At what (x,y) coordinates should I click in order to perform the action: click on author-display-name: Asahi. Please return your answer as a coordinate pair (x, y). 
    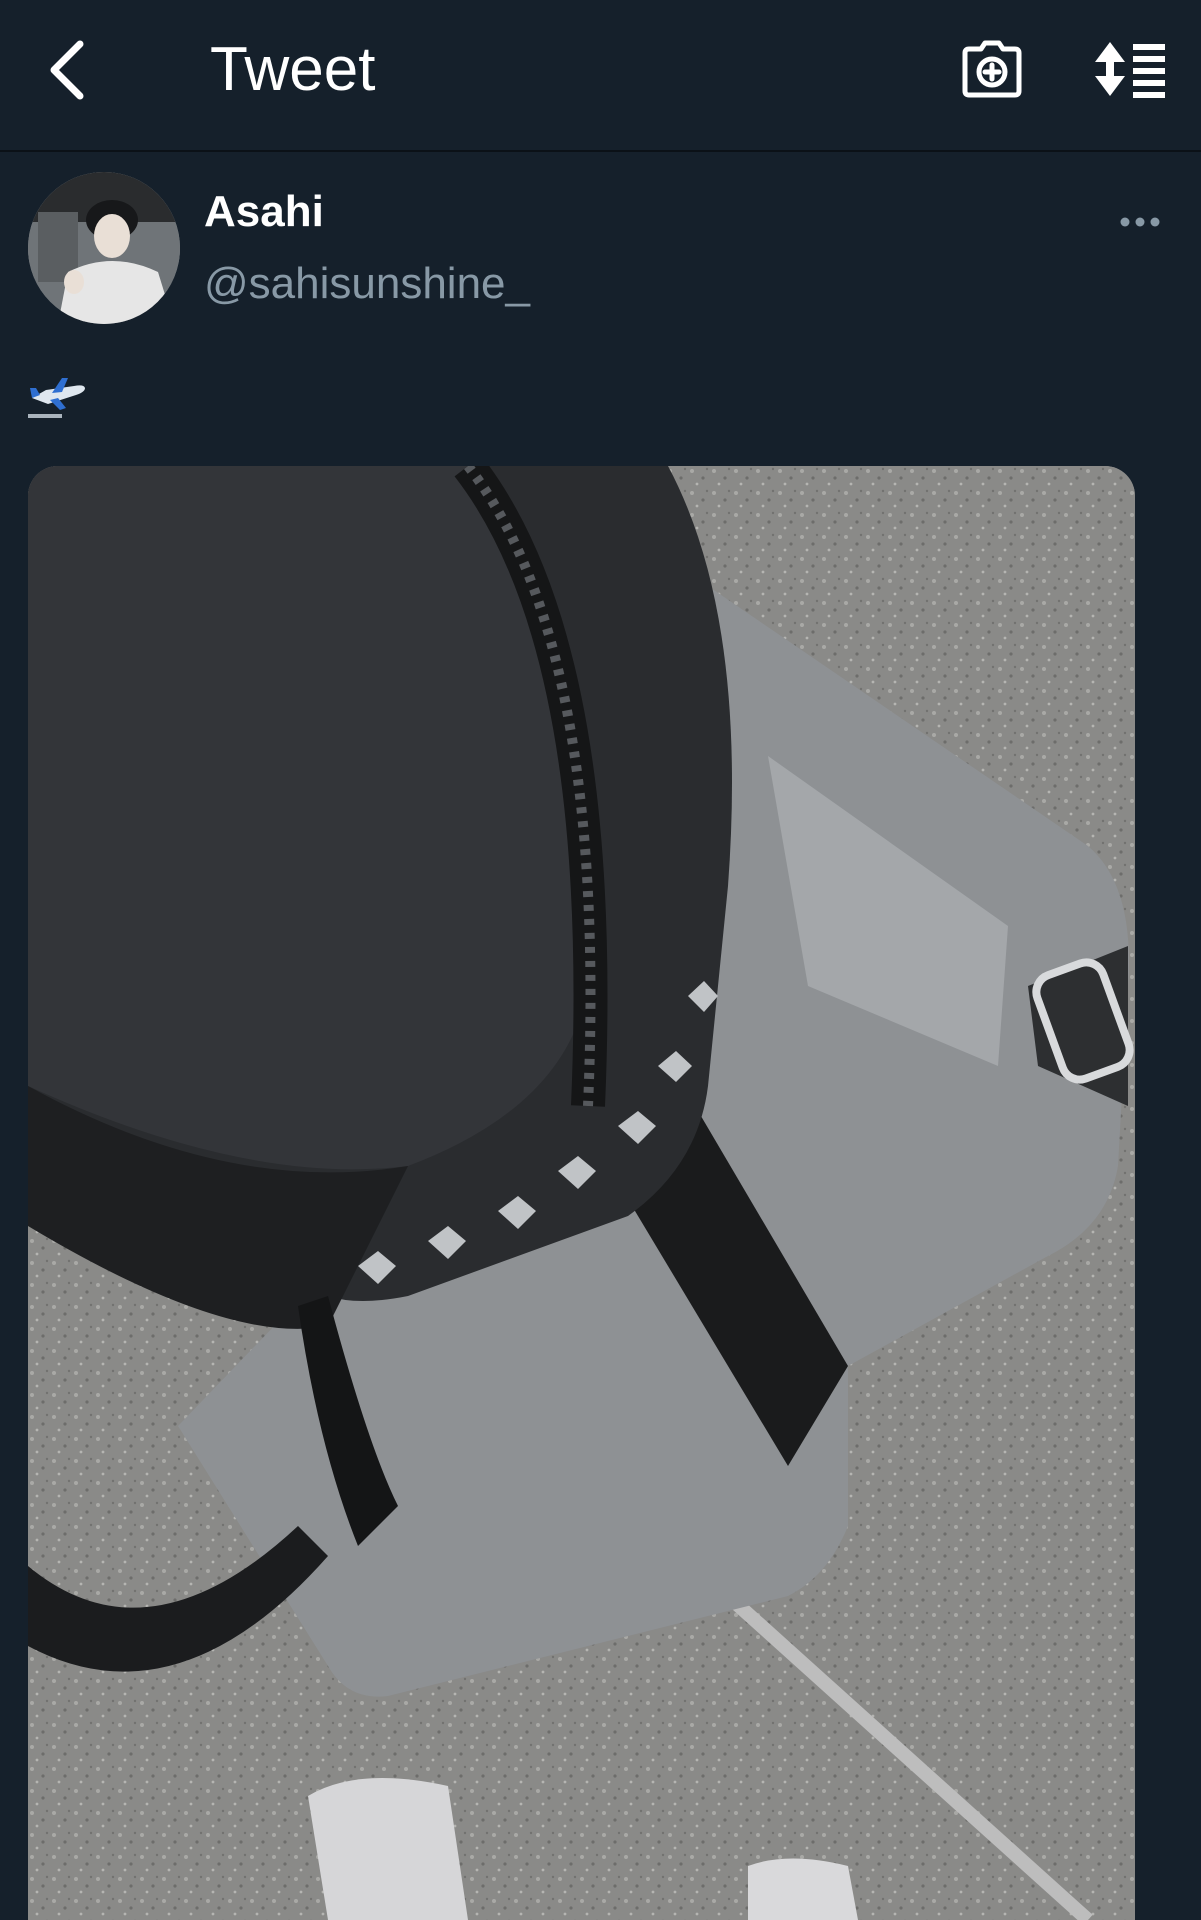
    Looking at the image, I should click on (264, 212).